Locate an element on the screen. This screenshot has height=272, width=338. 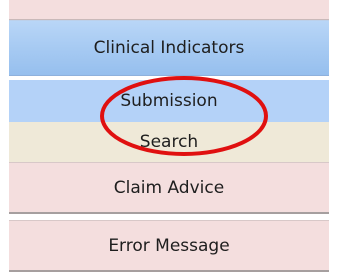
submenu-item-label: Search is located at coordinates (169, 142).